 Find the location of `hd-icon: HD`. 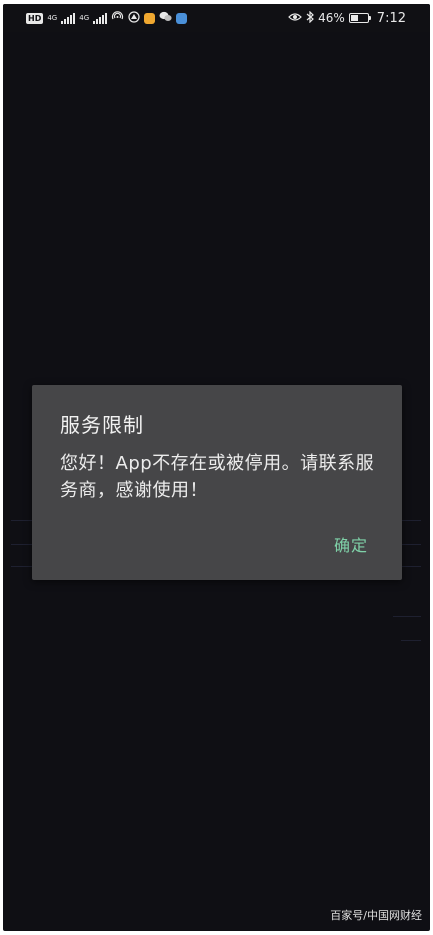

hd-icon: HD is located at coordinates (35, 18).